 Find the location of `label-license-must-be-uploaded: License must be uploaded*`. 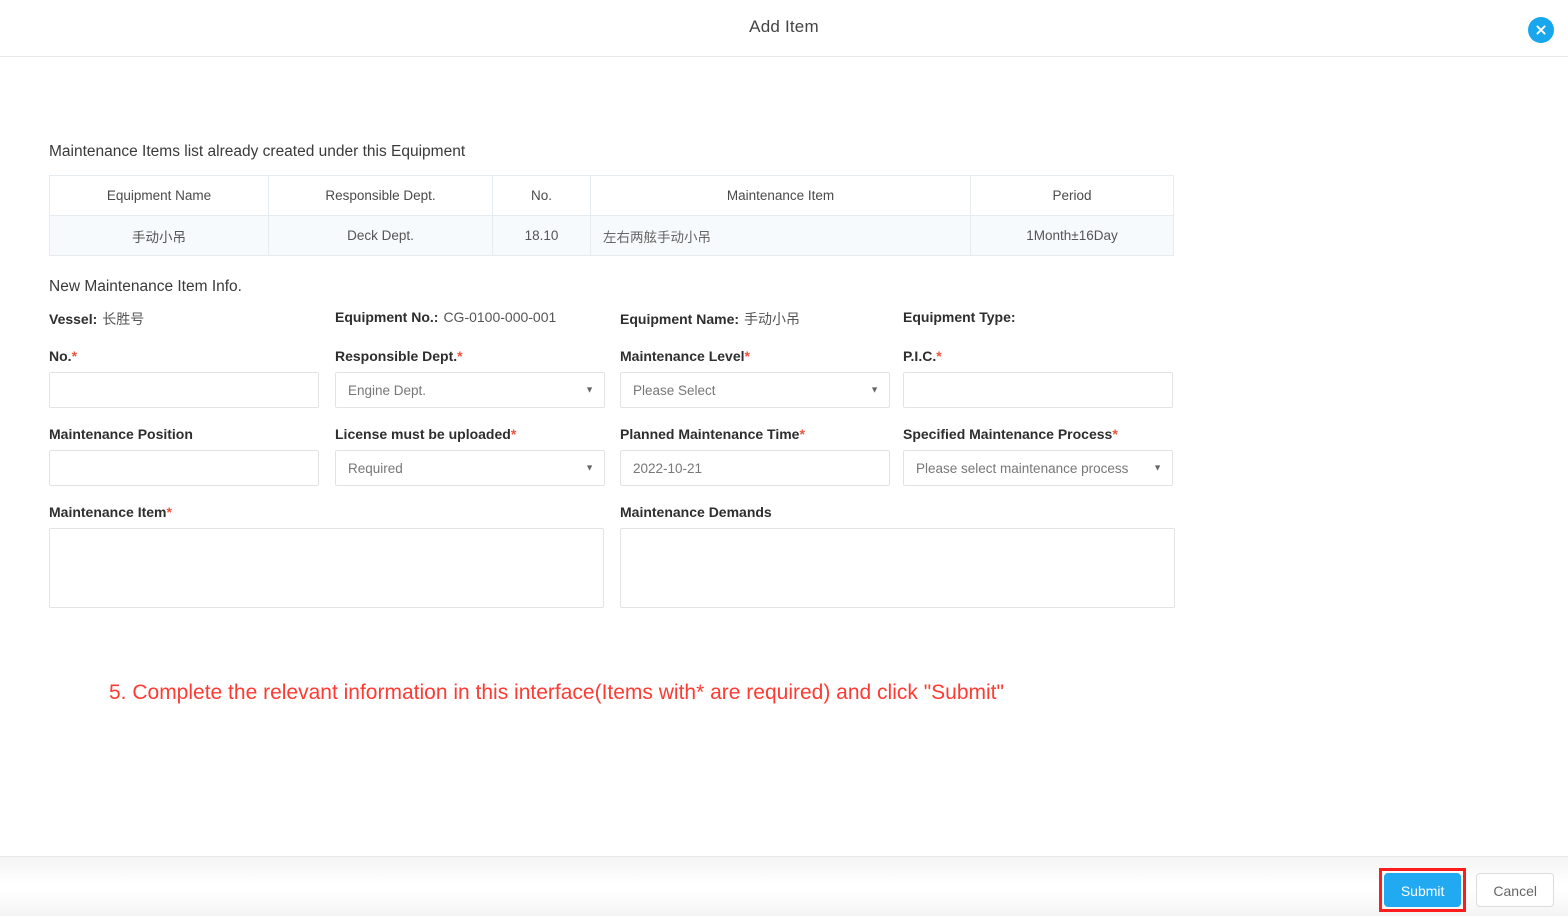

label-license-must-be-uploaded: License must be uploaded* is located at coordinates (426, 434).